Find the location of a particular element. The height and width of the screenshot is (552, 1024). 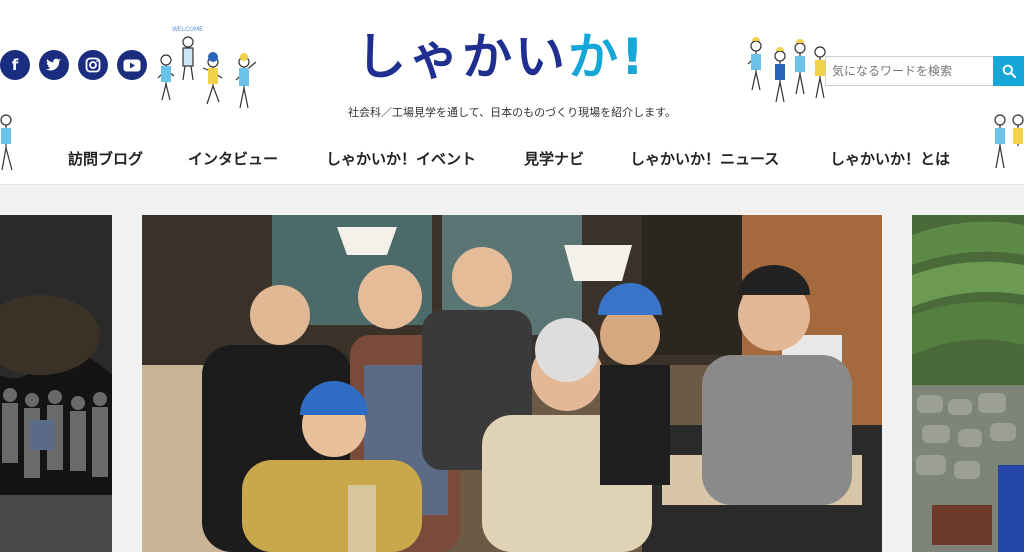

tea-field-photo is located at coordinates (968, 383).